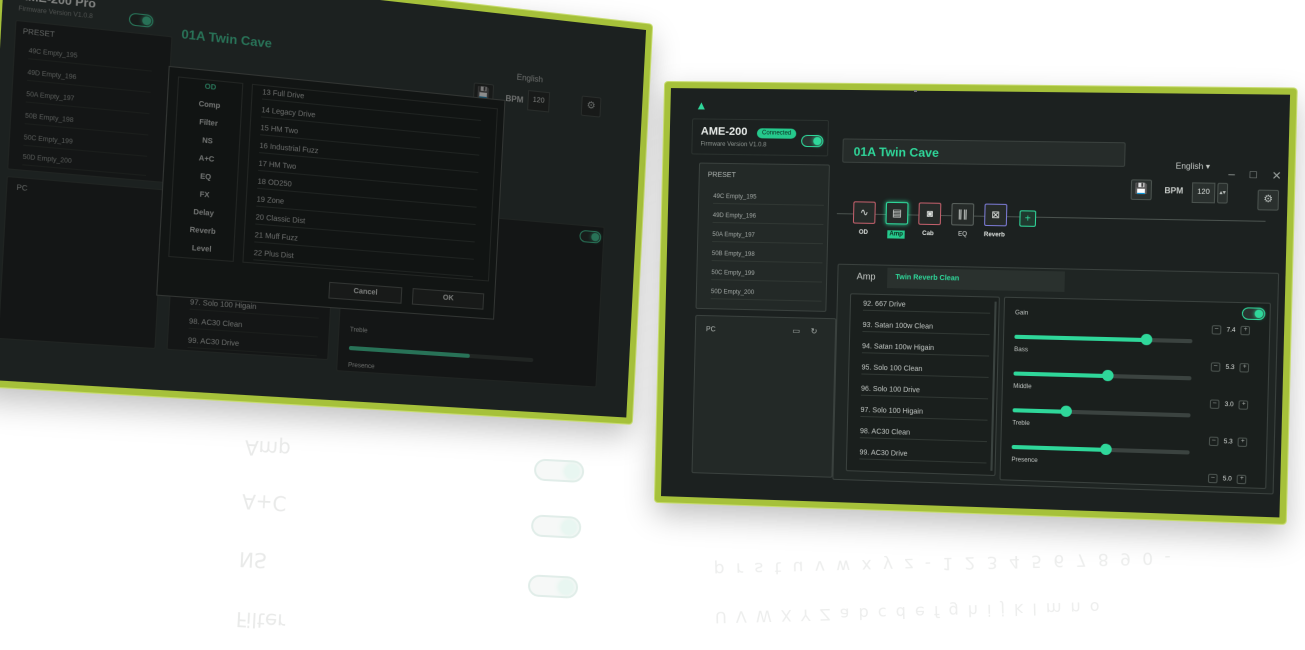 The width and height of the screenshot is (1305, 650). What do you see at coordinates (226, 39) in the screenshot?
I see `left-preset-title: 01A Twin Cave` at bounding box center [226, 39].